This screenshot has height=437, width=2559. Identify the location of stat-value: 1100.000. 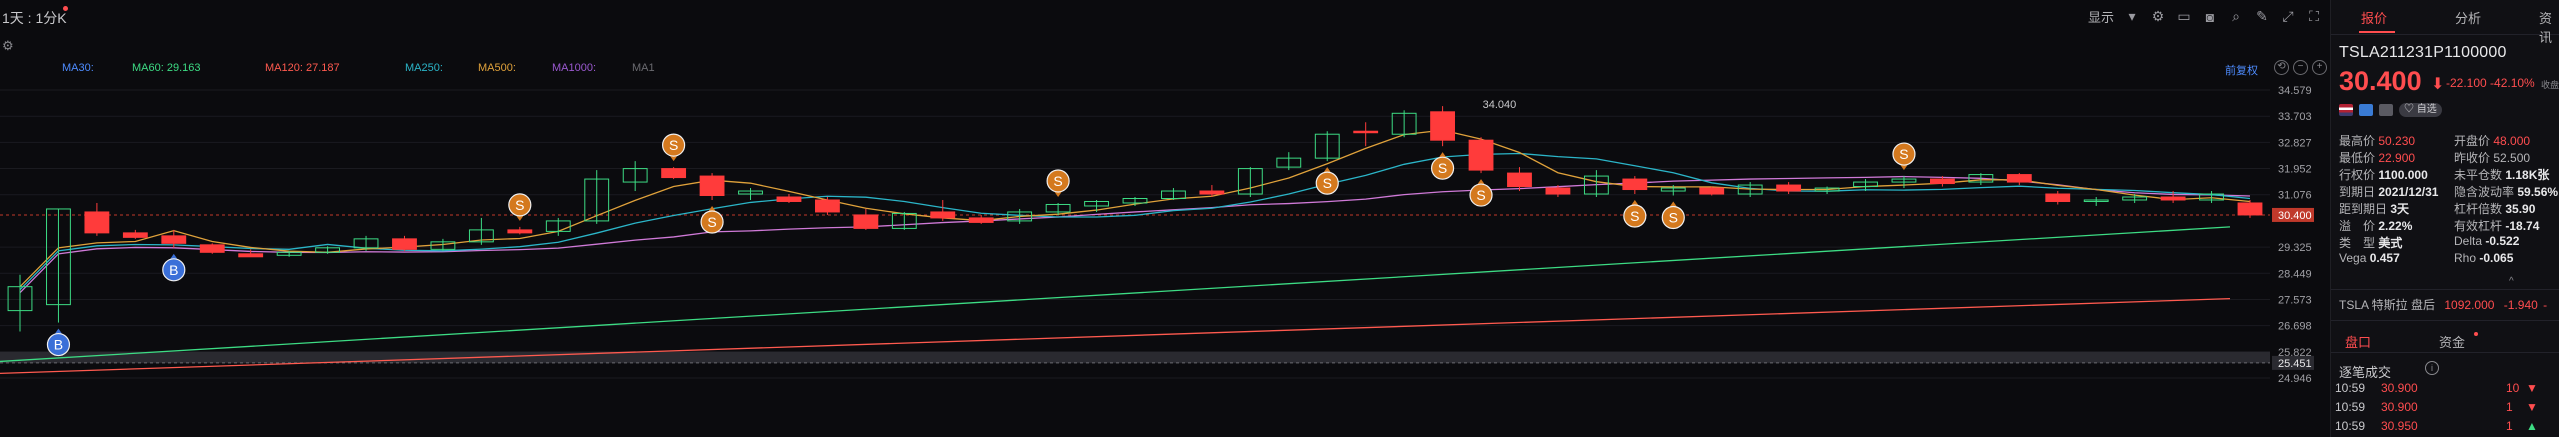
(2403, 175).